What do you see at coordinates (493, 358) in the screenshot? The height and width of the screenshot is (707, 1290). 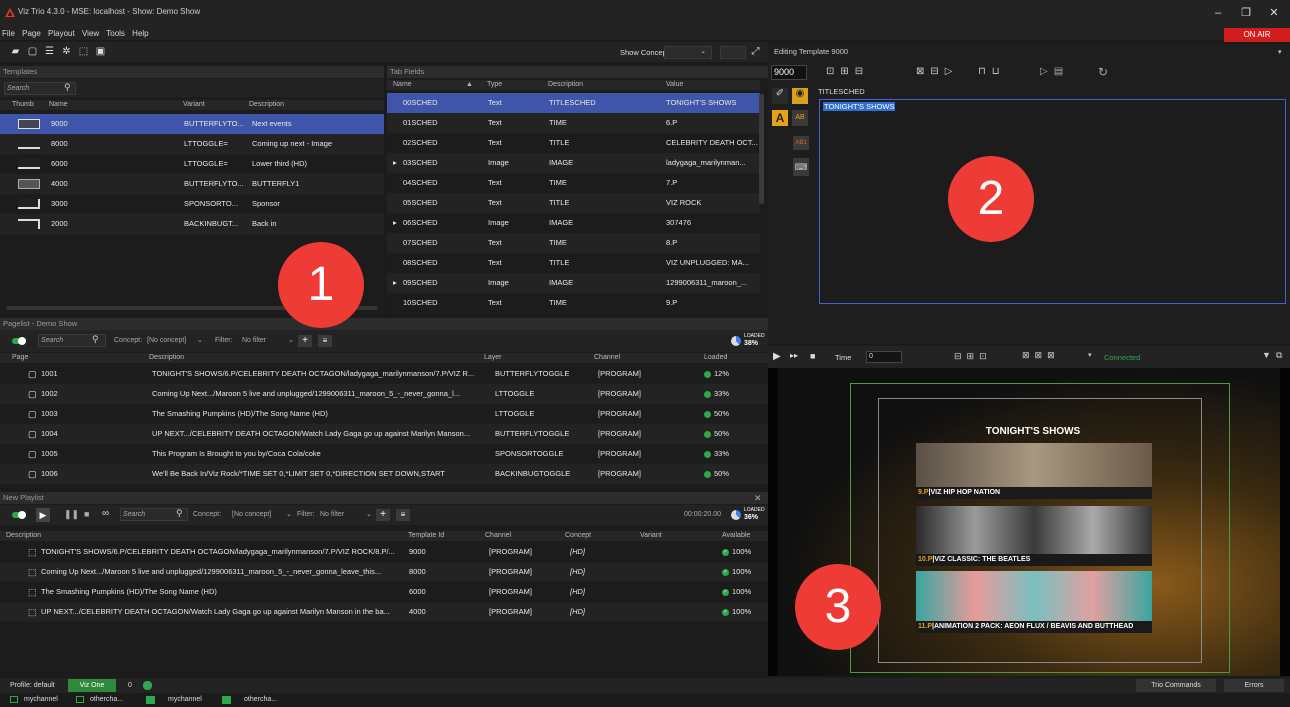 I see `col-layer: Layer` at bounding box center [493, 358].